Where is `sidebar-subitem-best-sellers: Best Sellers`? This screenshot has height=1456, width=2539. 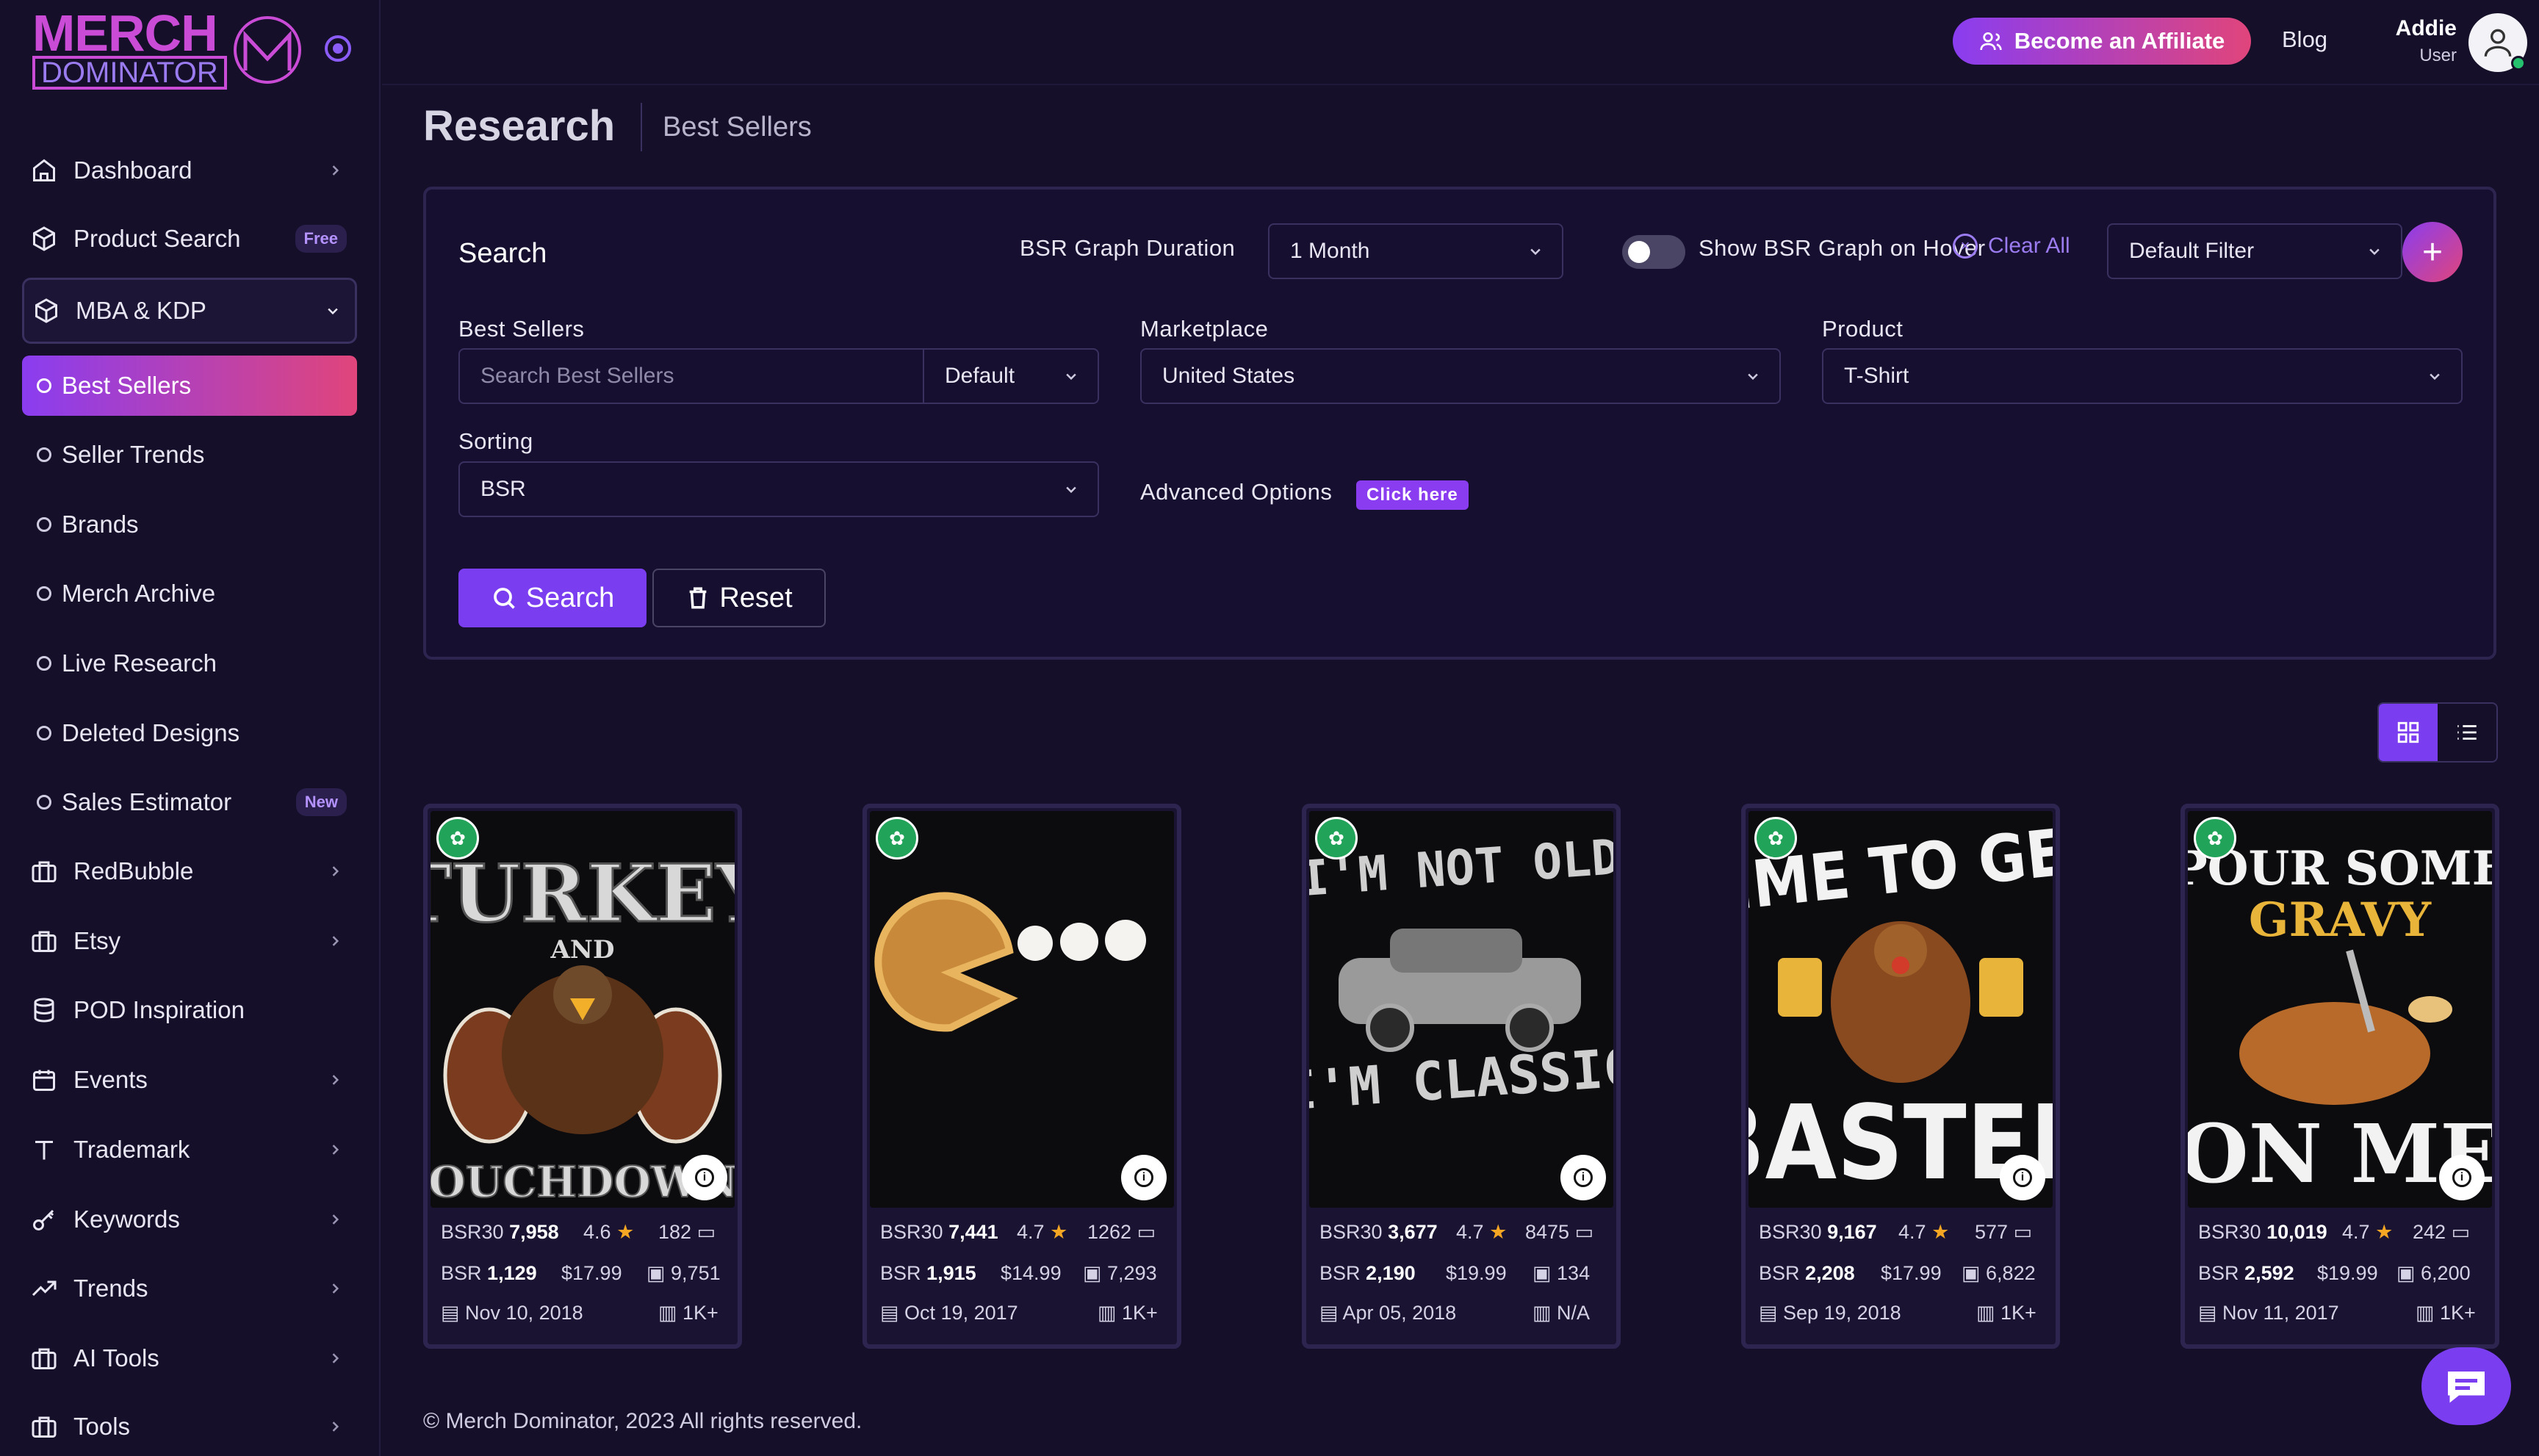 sidebar-subitem-best-sellers: Best Sellers is located at coordinates (190, 386).